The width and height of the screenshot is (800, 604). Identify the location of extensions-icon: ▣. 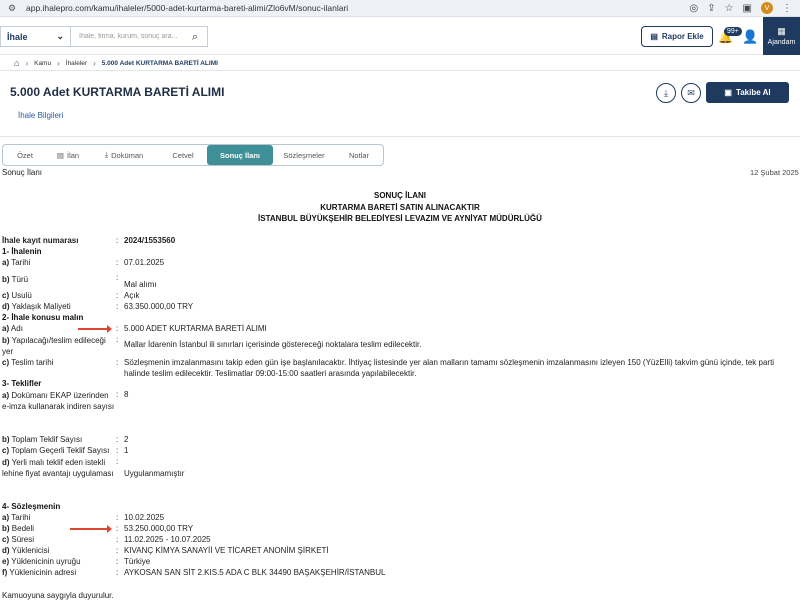
(747, 8).